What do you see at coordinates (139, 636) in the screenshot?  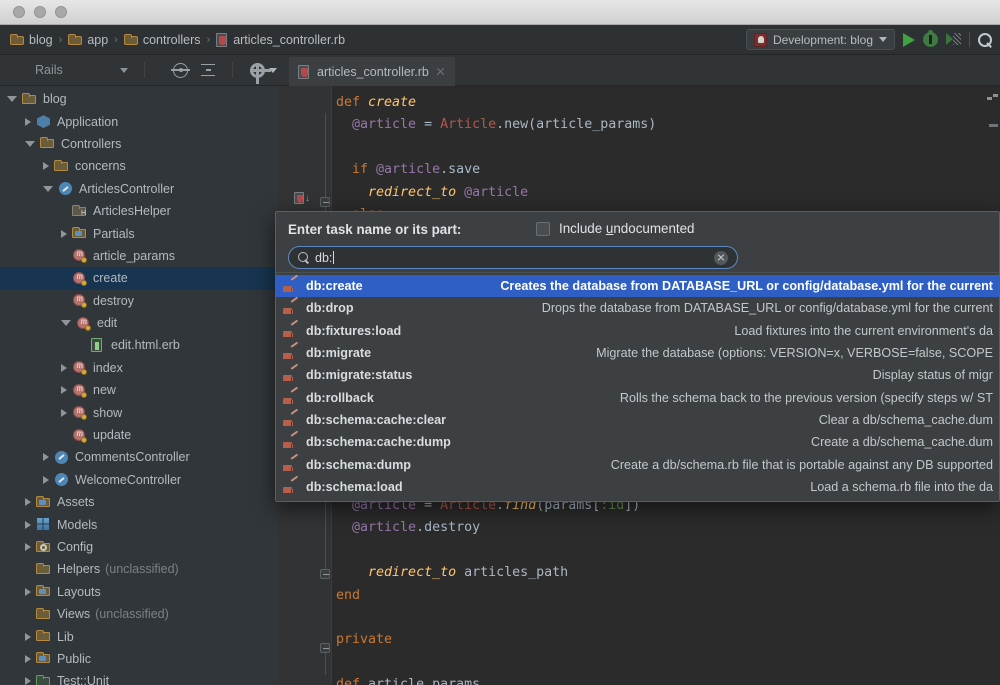 I see `tree-item-lib: Lib` at bounding box center [139, 636].